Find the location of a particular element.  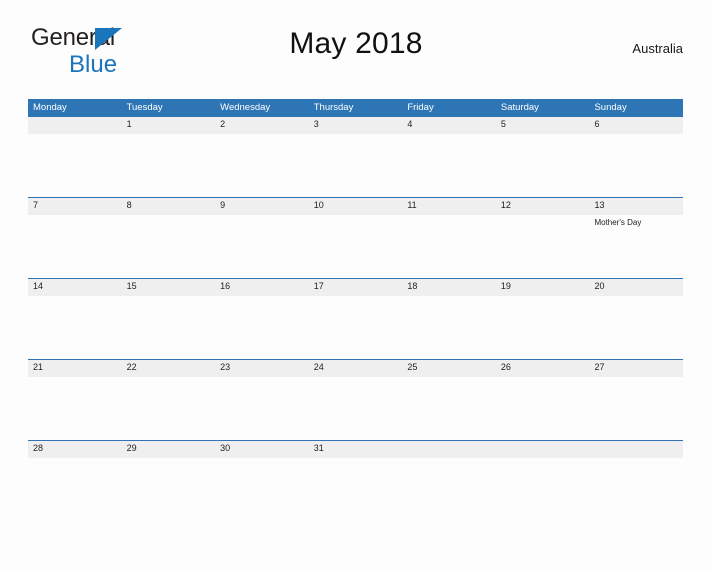

weekday-header-thursday: Thursday is located at coordinates (333, 107).